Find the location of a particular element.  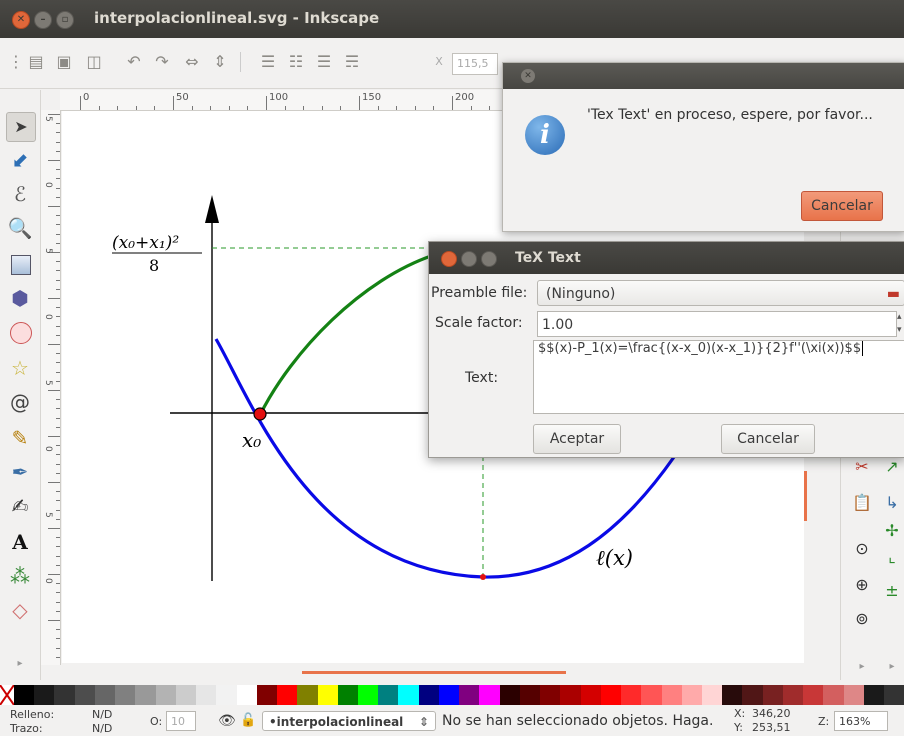

spray-tool-icon: ⁂ is located at coordinates (20, 576).